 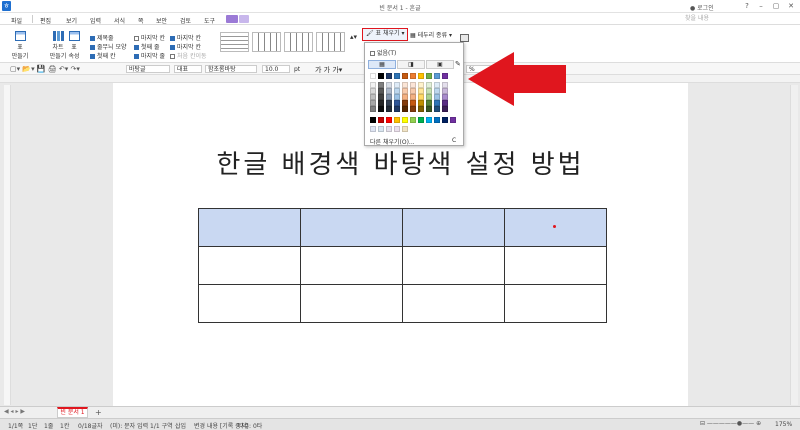 What do you see at coordinates (148, 69) in the screenshot?
I see `style-select: 바탕글` at bounding box center [148, 69].